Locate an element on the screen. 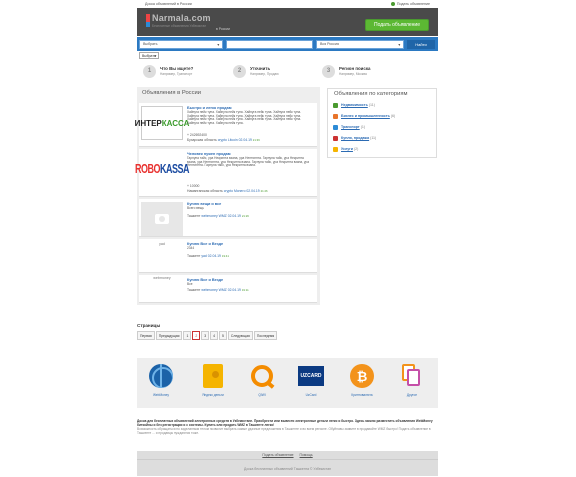 The image size is (576, 477). page-1: 1 is located at coordinates (187, 335).